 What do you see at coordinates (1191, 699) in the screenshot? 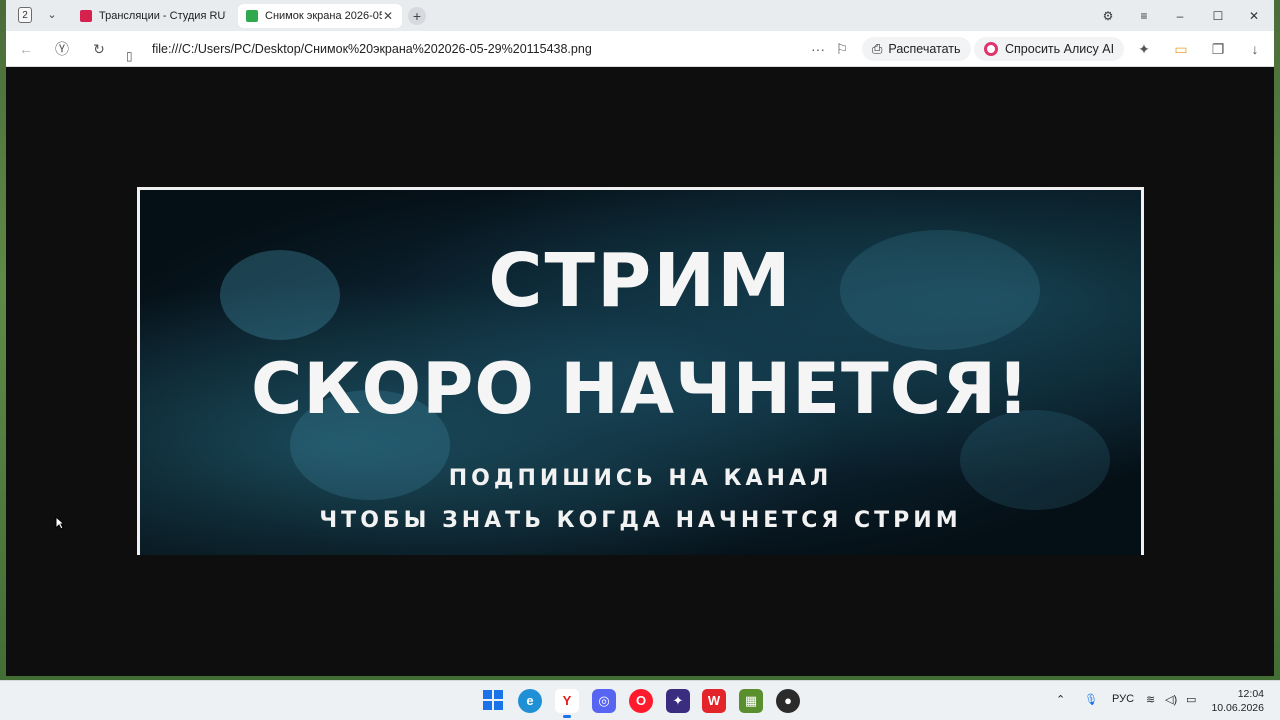
I see `battery-icon: ▭` at bounding box center [1191, 699].